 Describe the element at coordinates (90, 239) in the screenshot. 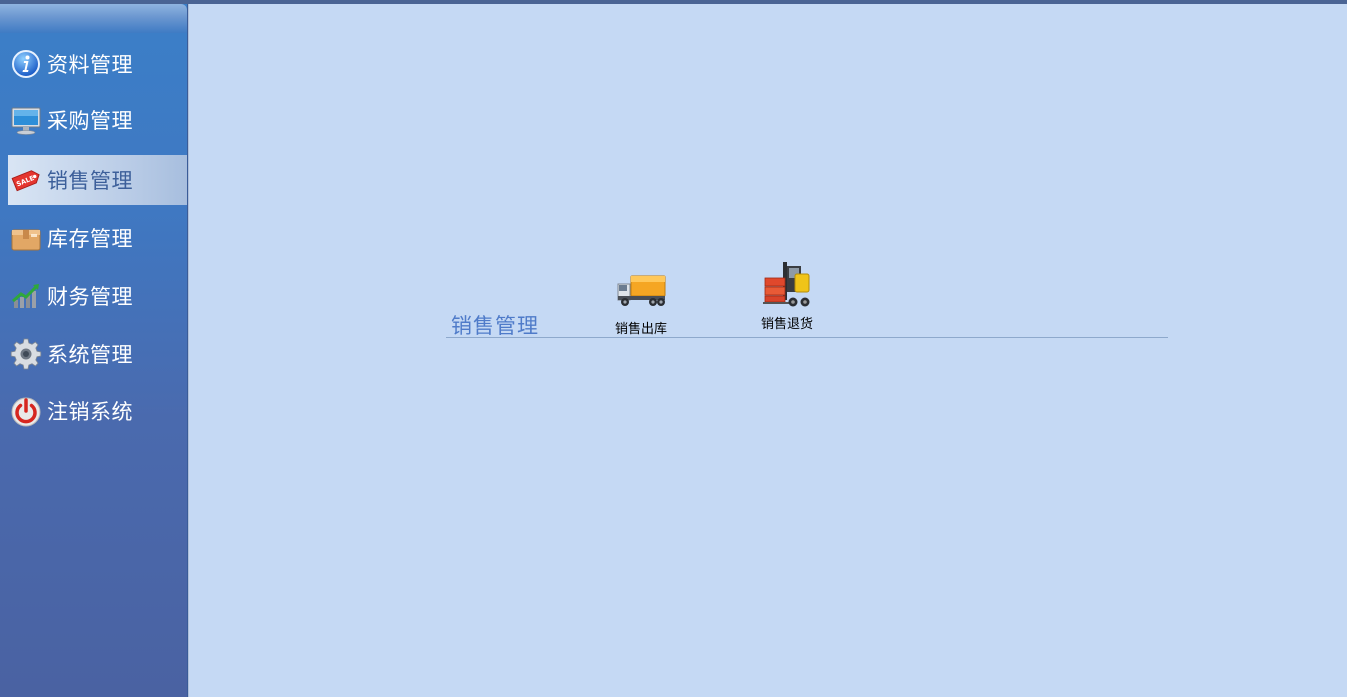

I see `sidebar-item-label: 库存管理` at that location.